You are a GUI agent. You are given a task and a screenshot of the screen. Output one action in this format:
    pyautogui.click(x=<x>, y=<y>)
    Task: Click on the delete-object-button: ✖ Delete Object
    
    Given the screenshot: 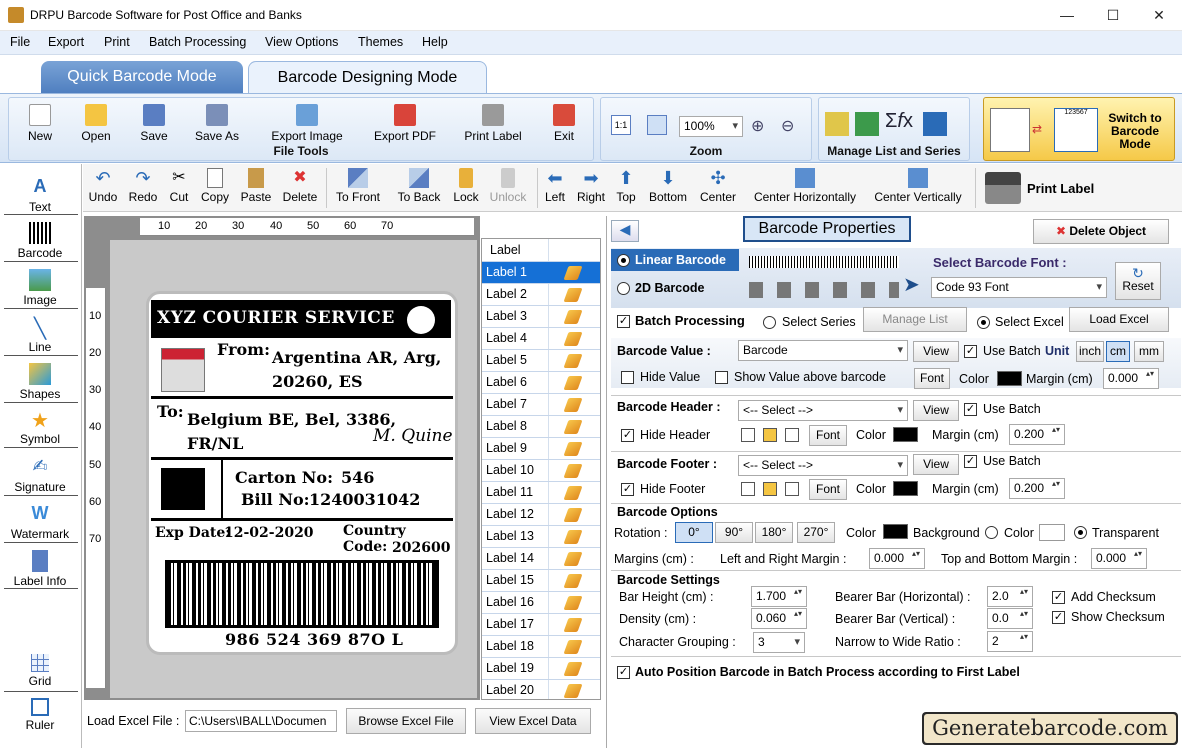 What is the action you would take?
    pyautogui.click(x=1101, y=231)
    